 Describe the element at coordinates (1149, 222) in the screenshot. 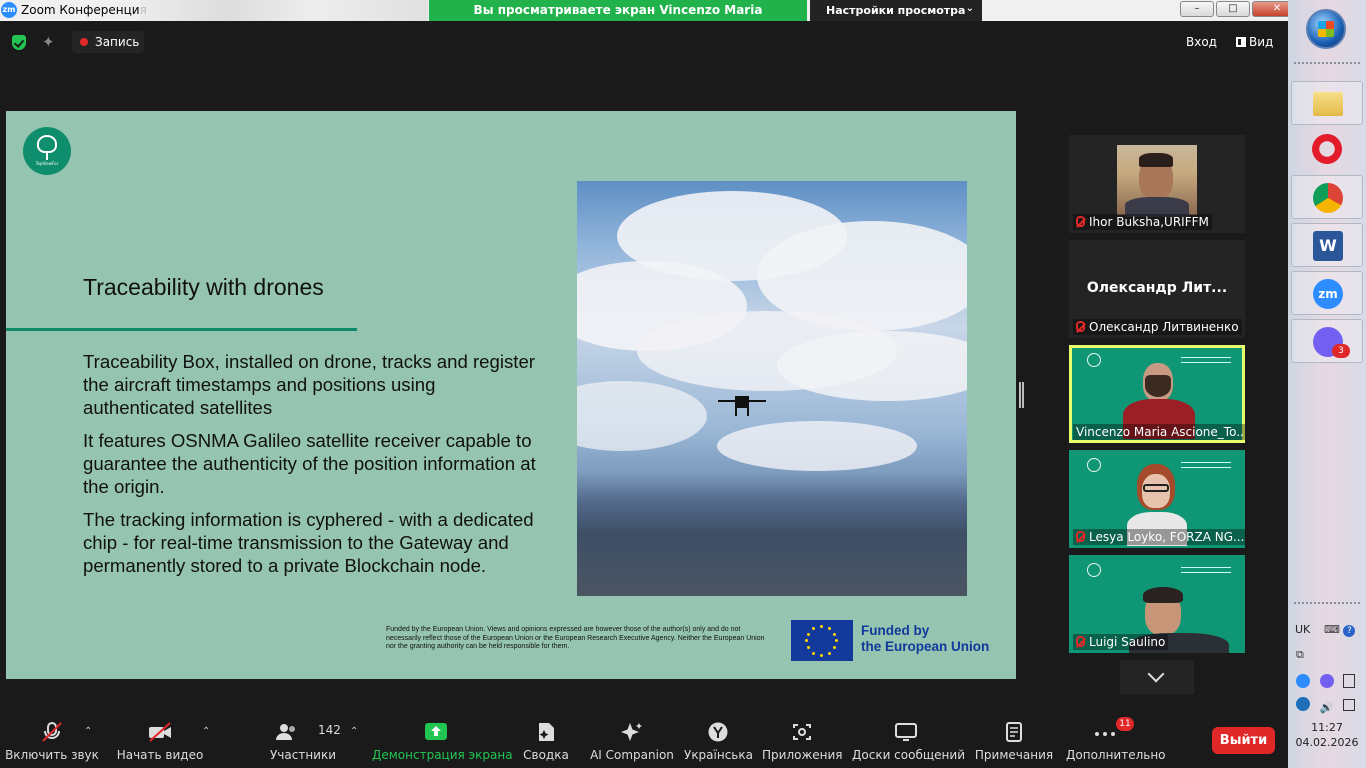

I see `participant-name-text: Ihor Buksha,URIFFM` at that location.